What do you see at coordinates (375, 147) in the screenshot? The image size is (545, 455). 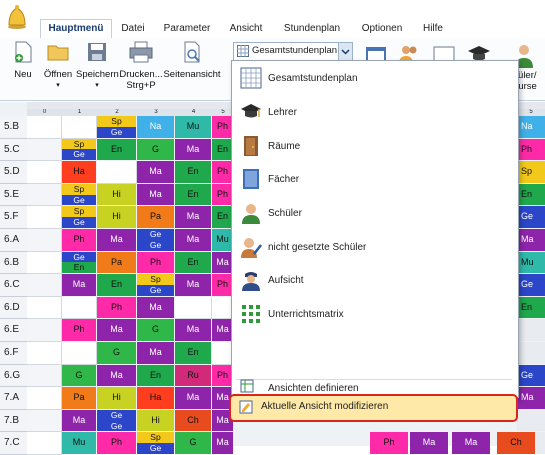 I see `menu-item-raeume: Räume` at bounding box center [375, 147].